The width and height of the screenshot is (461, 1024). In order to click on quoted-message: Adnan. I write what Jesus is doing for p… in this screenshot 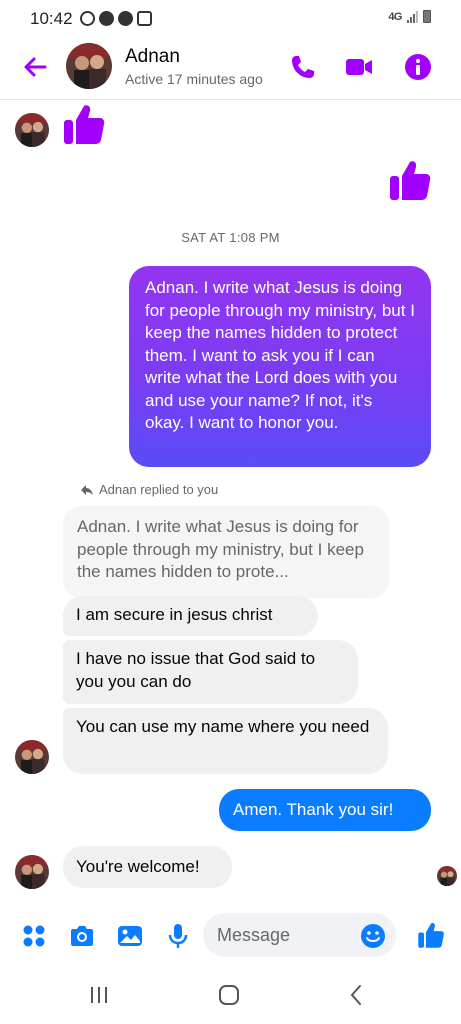, I will do `click(226, 552)`.